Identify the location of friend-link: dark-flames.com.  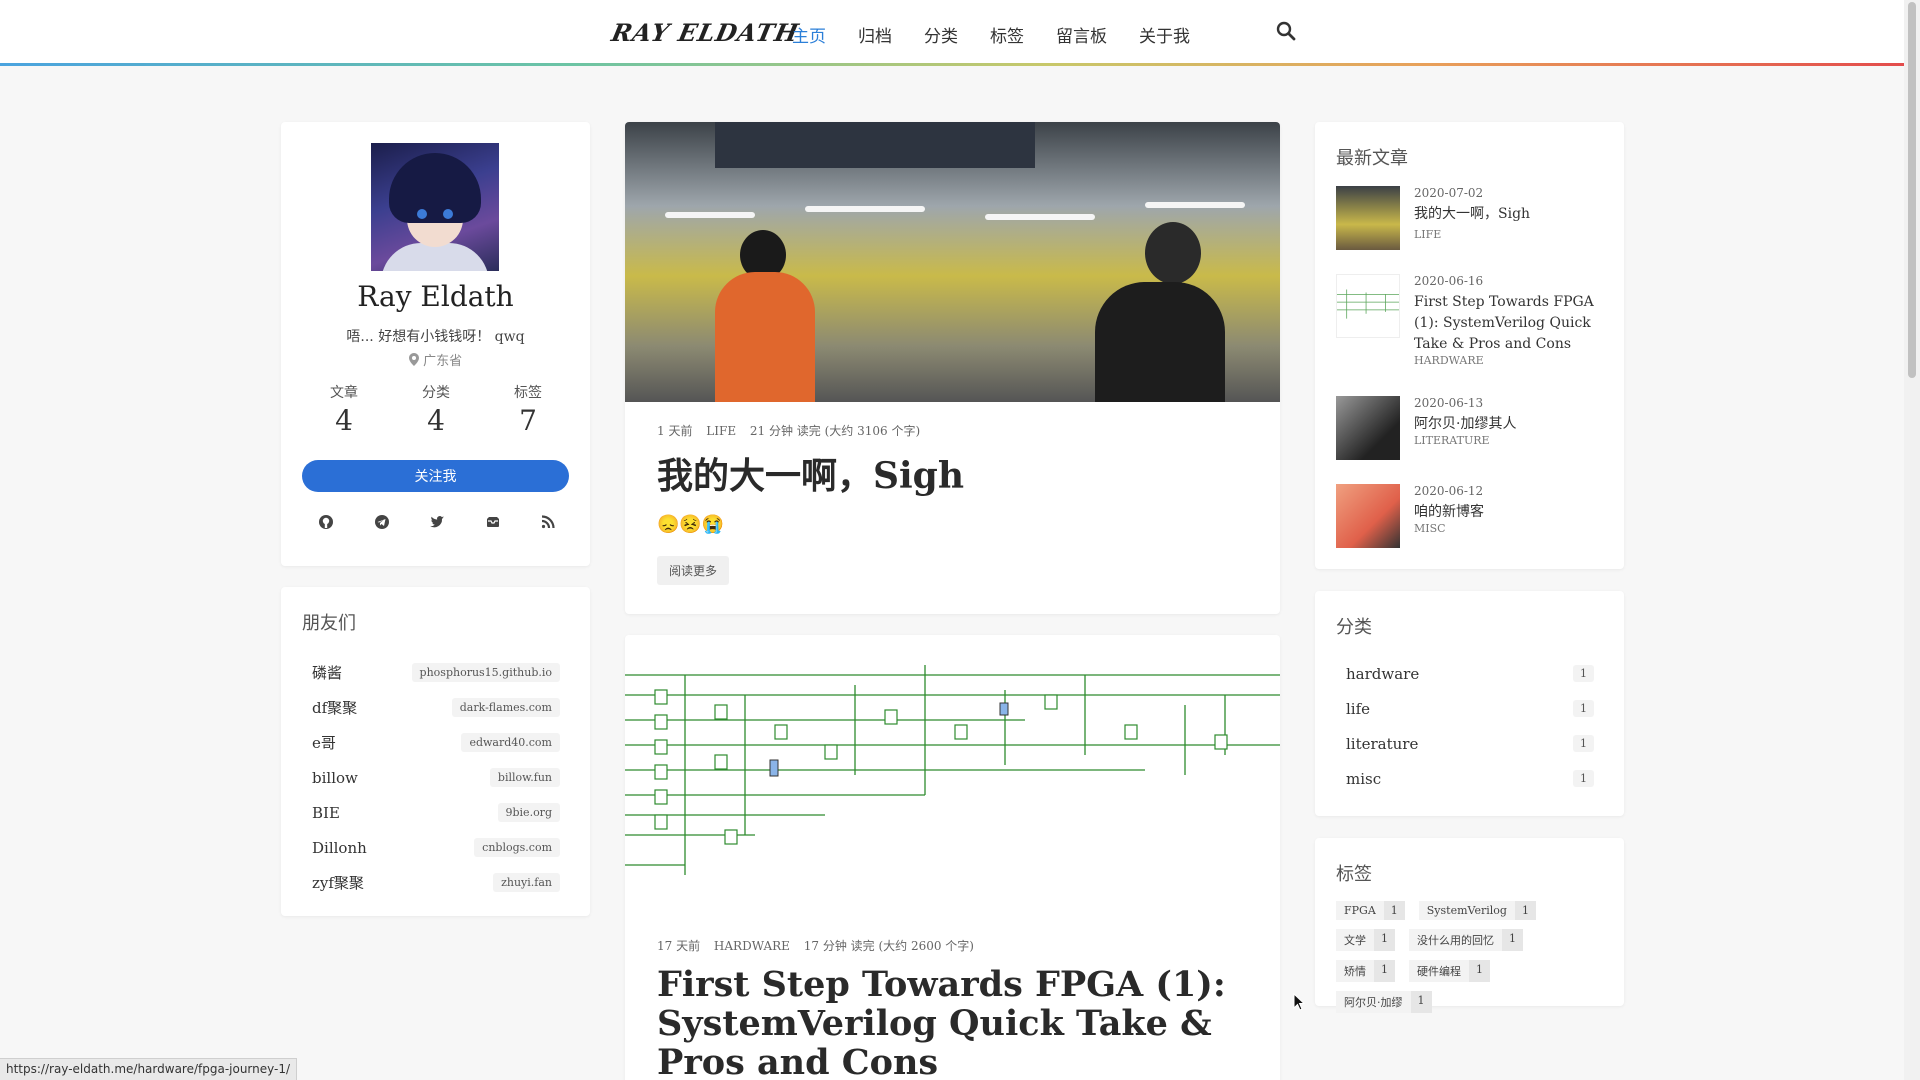
(505, 707).